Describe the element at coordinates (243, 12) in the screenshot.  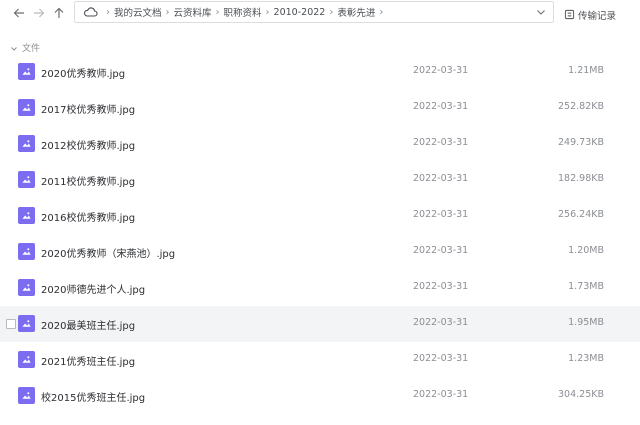
I see `breadcrumb-title-materials: 职称资料` at that location.